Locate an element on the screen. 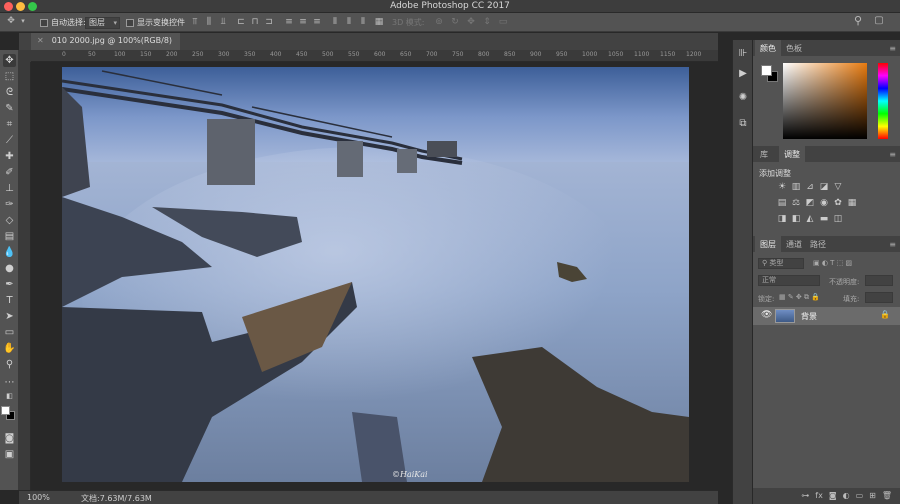  exposure-icon: ◪ is located at coordinates (824, 187).